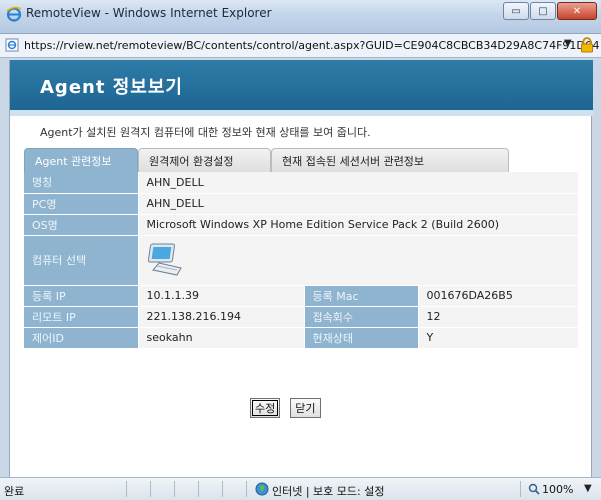 Image resolution: width=601 pixels, height=500 pixels. What do you see at coordinates (81, 204) in the screenshot?
I see `pc-name-label: PC명` at bounding box center [81, 204].